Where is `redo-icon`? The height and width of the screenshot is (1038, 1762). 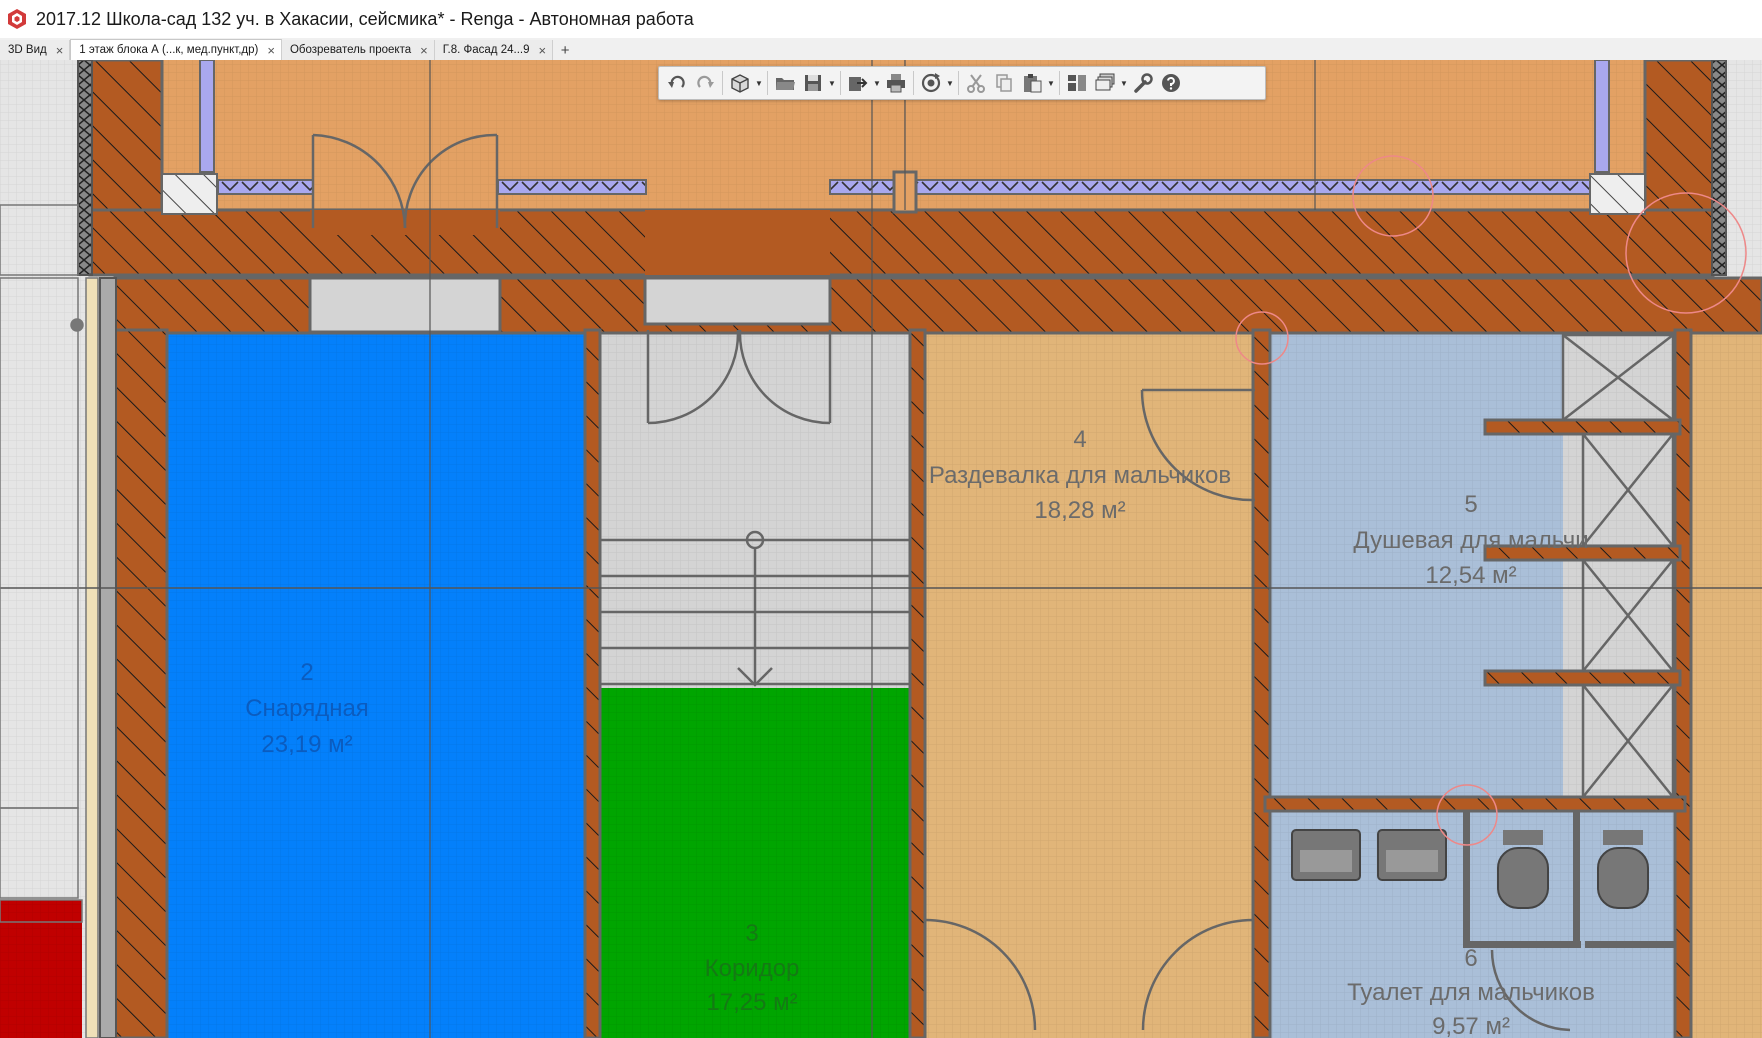
redo-icon is located at coordinates (705, 81).